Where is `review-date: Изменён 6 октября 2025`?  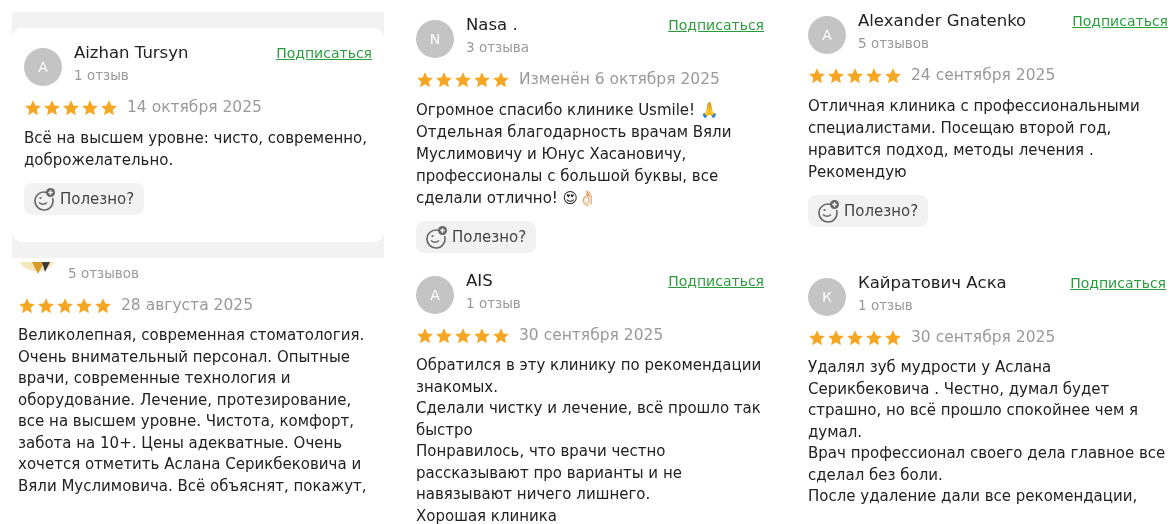
review-date: Изменён 6 октября 2025 is located at coordinates (619, 79).